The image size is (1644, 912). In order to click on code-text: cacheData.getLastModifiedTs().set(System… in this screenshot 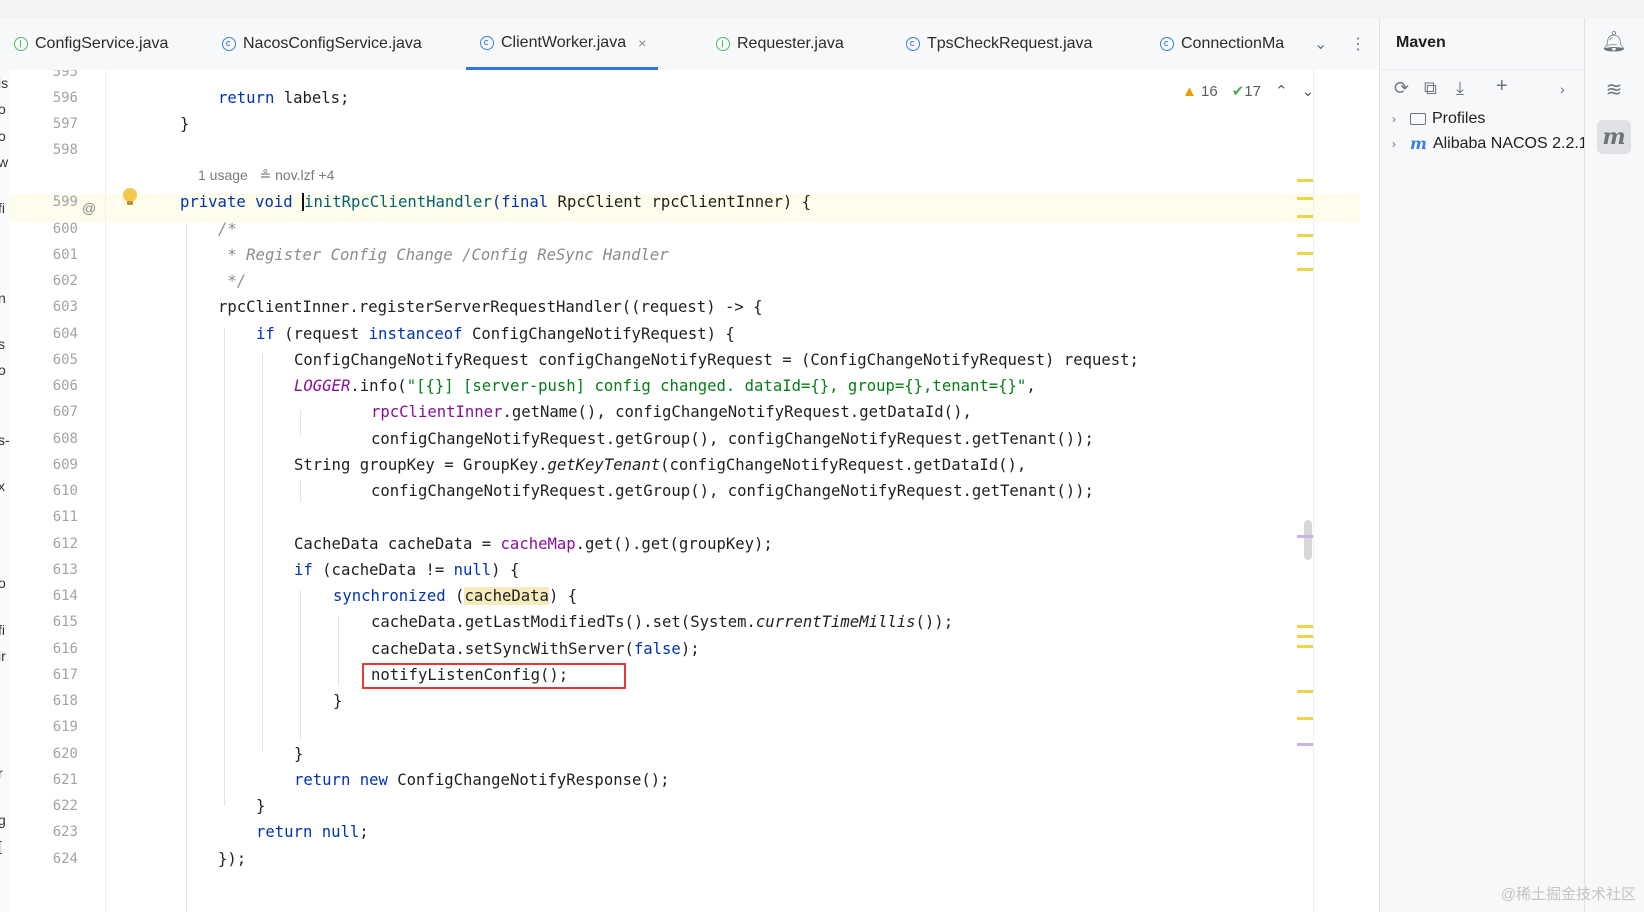, I will do `click(563, 622)`.